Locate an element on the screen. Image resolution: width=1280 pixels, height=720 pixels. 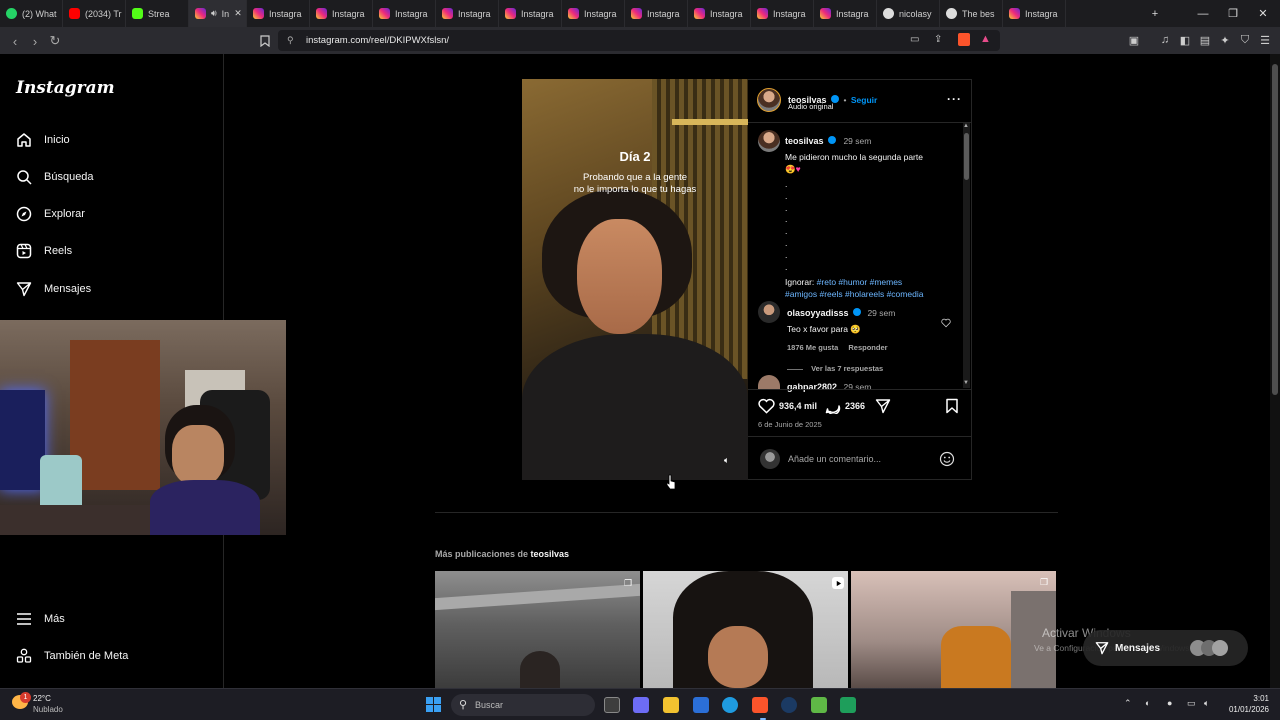
volume-icon: 🔈︎ is located at coordinates (1206, 703).